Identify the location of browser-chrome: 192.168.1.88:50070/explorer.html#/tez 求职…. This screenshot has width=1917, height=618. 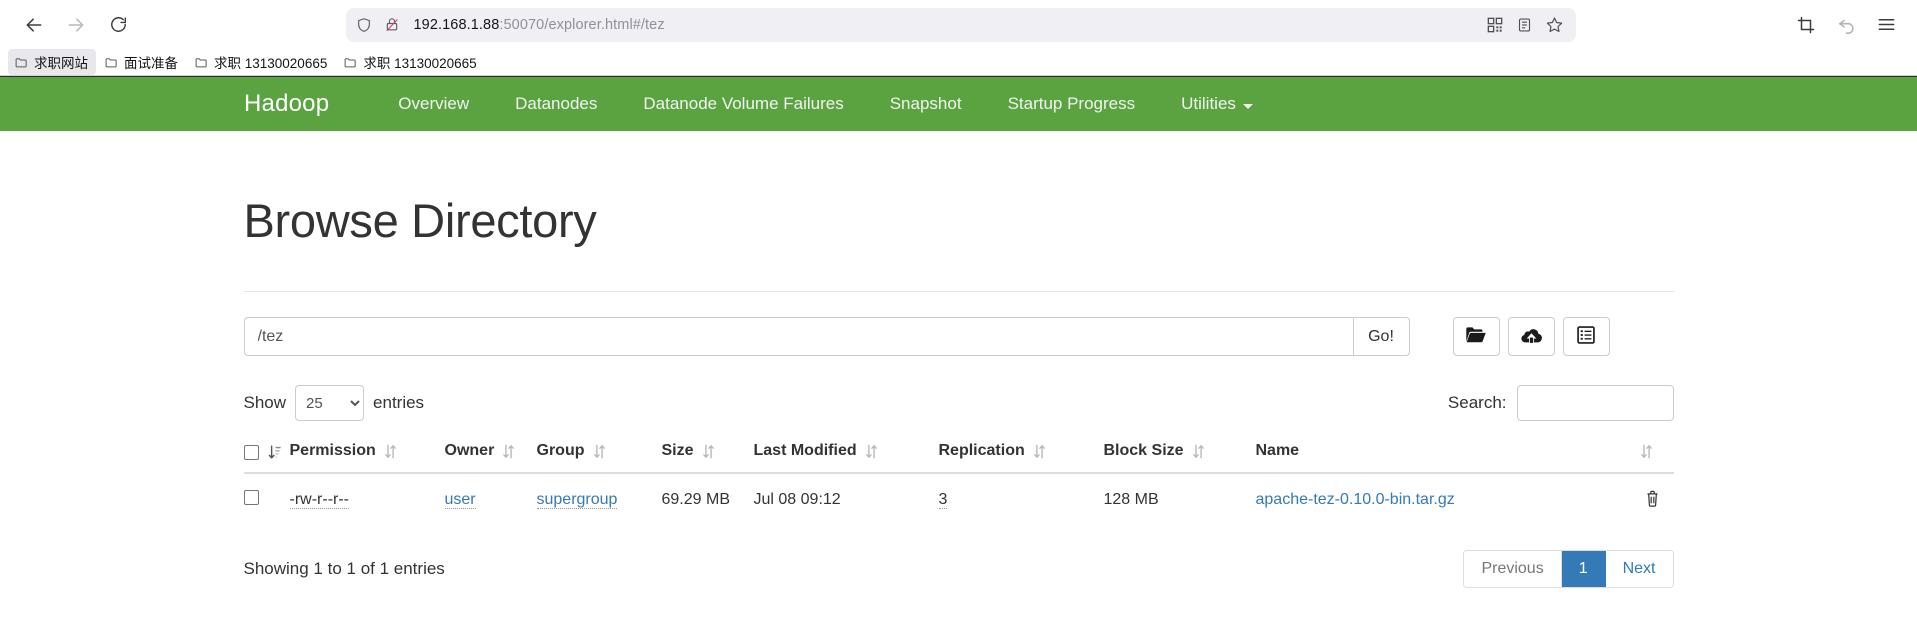
(958, 38).